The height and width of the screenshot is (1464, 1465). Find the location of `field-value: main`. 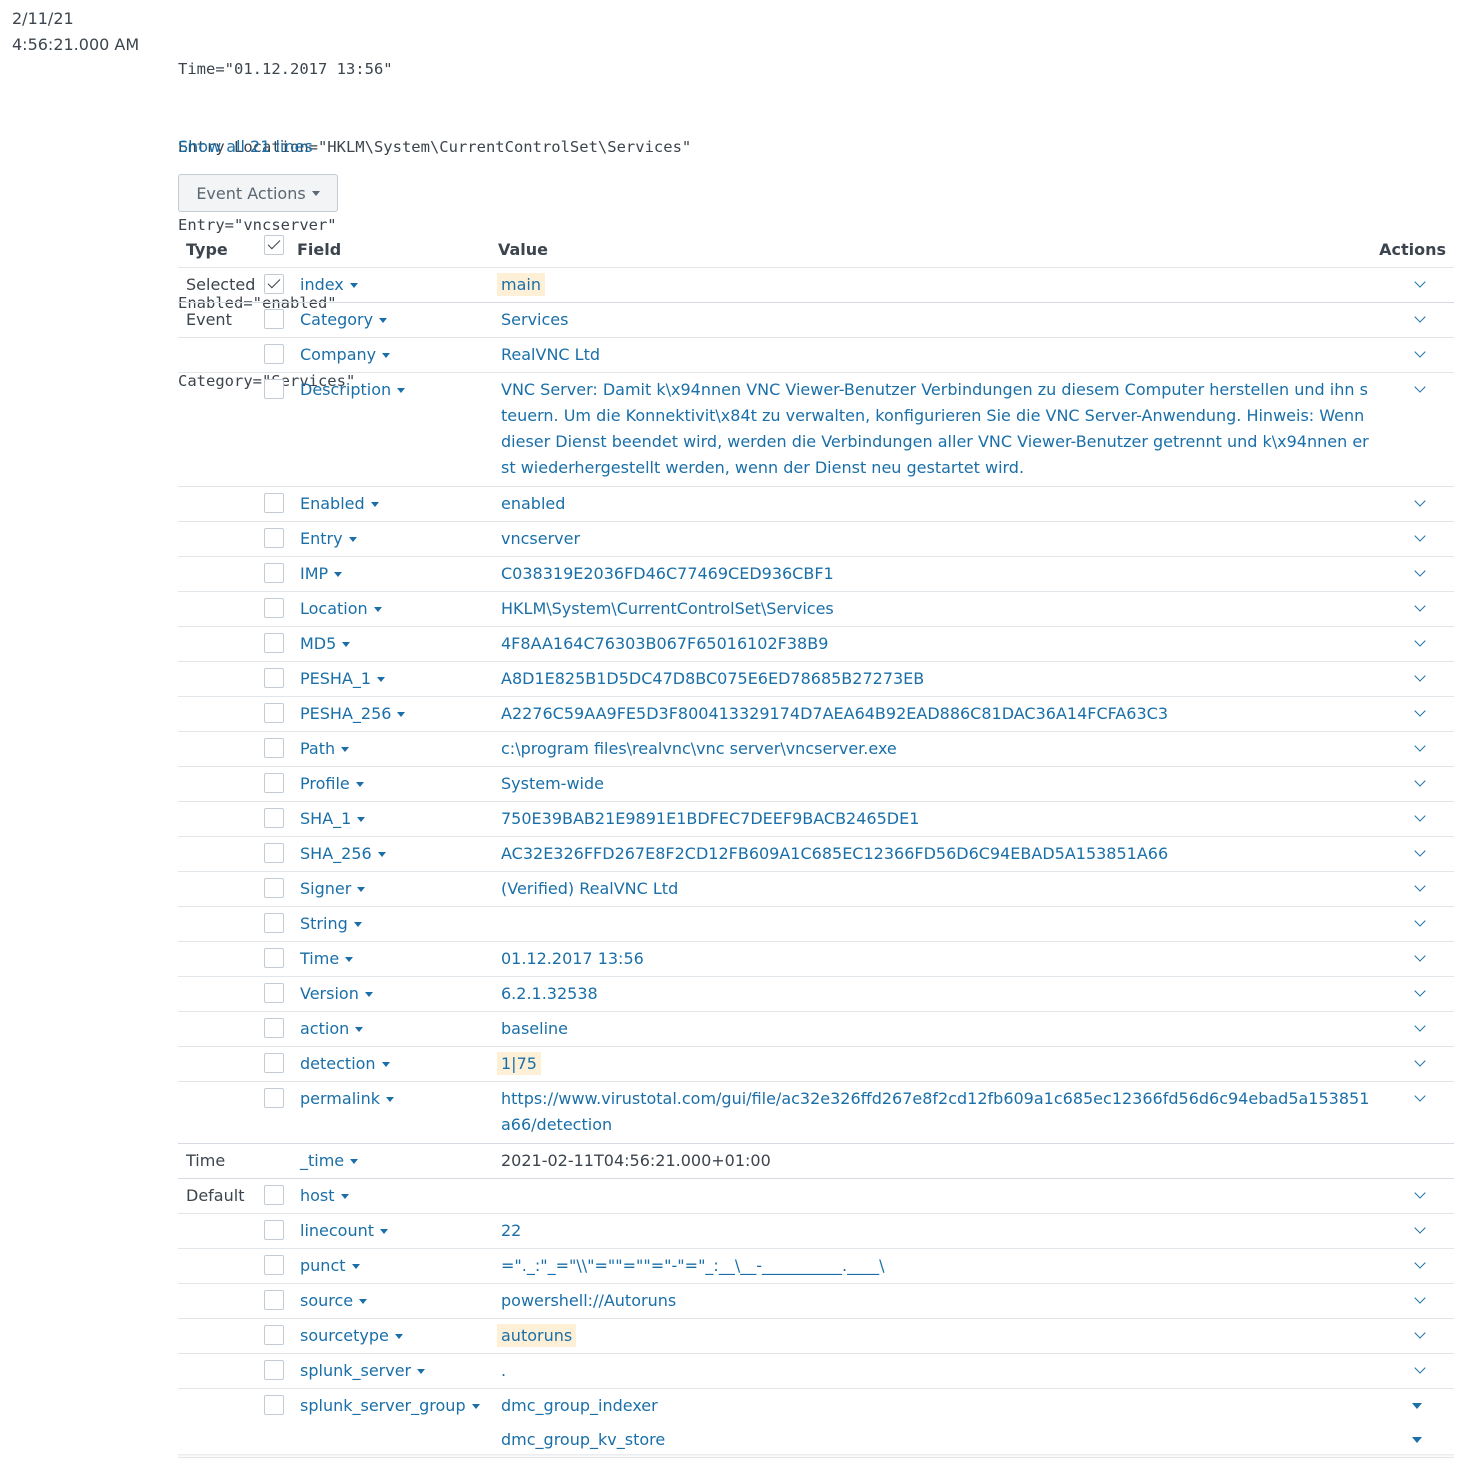

field-value: main is located at coordinates (934, 285).